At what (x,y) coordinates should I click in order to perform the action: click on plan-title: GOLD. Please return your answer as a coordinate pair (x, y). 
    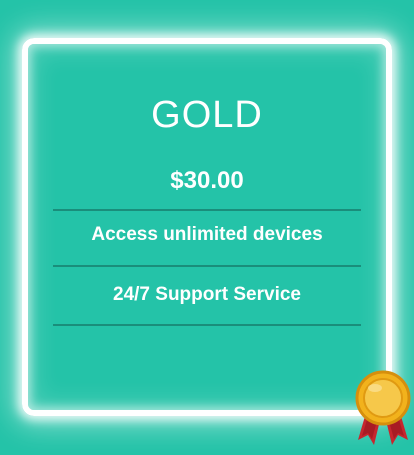
    Looking at the image, I should click on (207, 115).